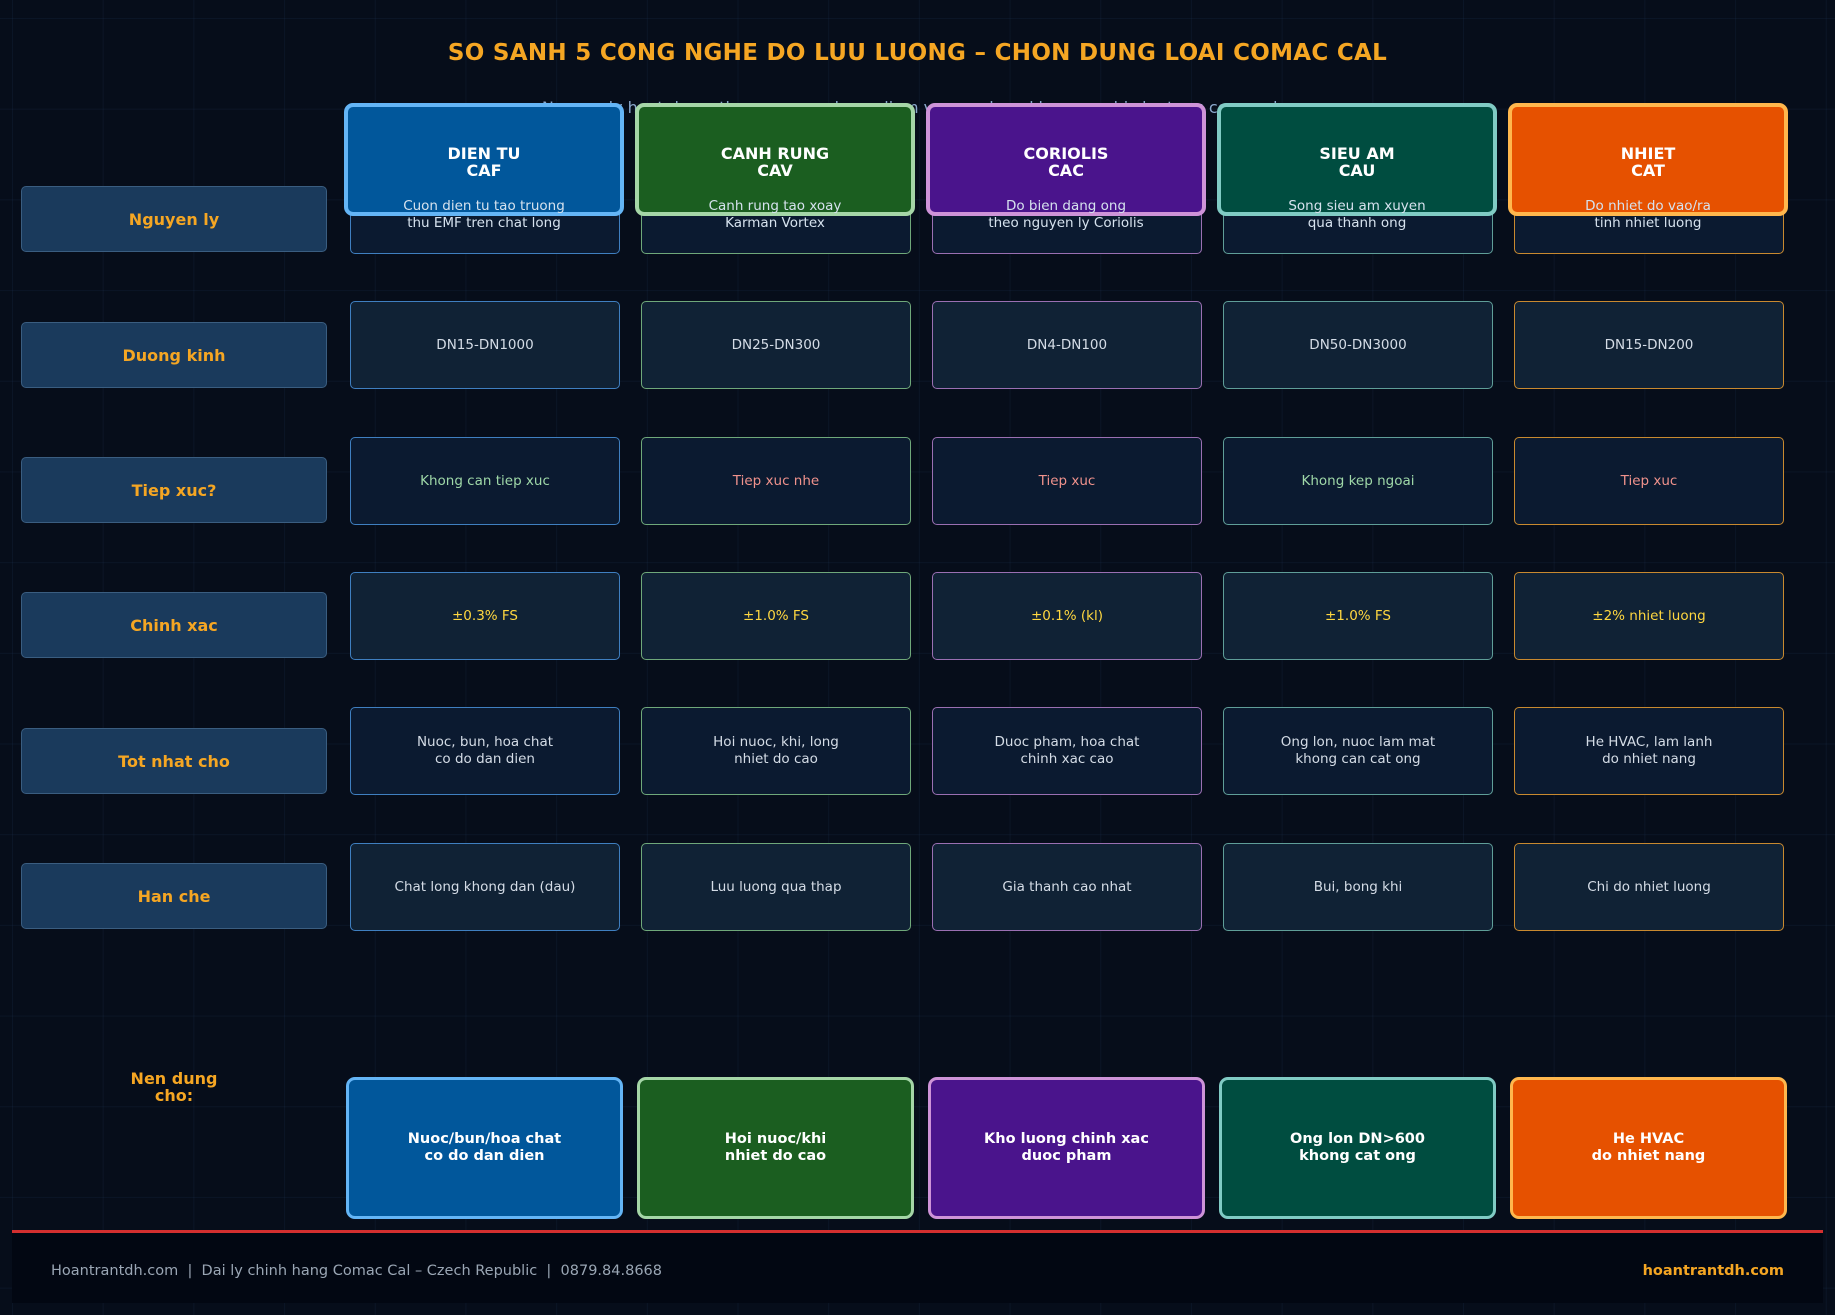  Describe the element at coordinates (1066, 162) in the screenshot. I see `column-header-name: CORIOLIS CAC` at that location.